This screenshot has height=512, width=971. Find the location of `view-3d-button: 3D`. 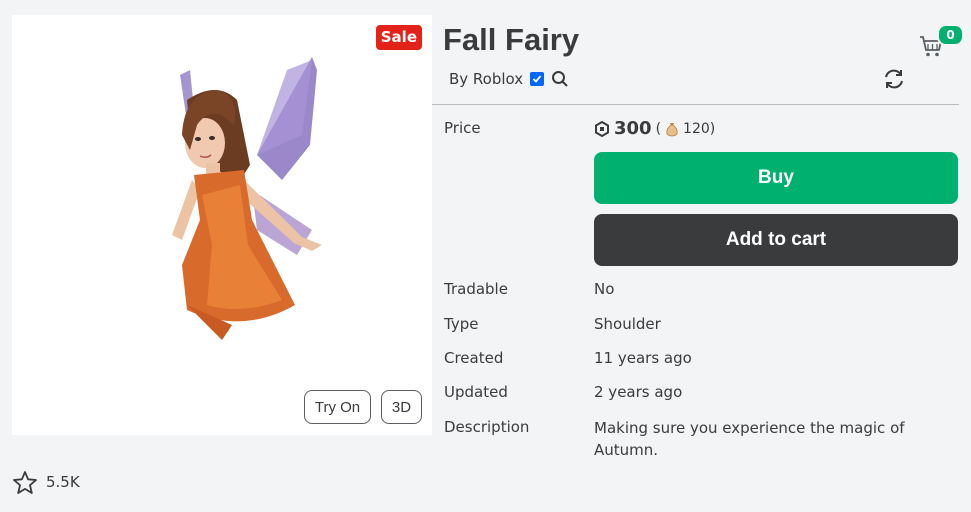

view-3d-button: 3D is located at coordinates (401, 407).